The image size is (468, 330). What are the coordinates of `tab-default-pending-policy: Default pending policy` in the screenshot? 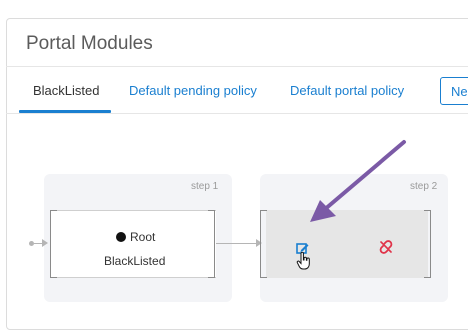 It's located at (193, 90).